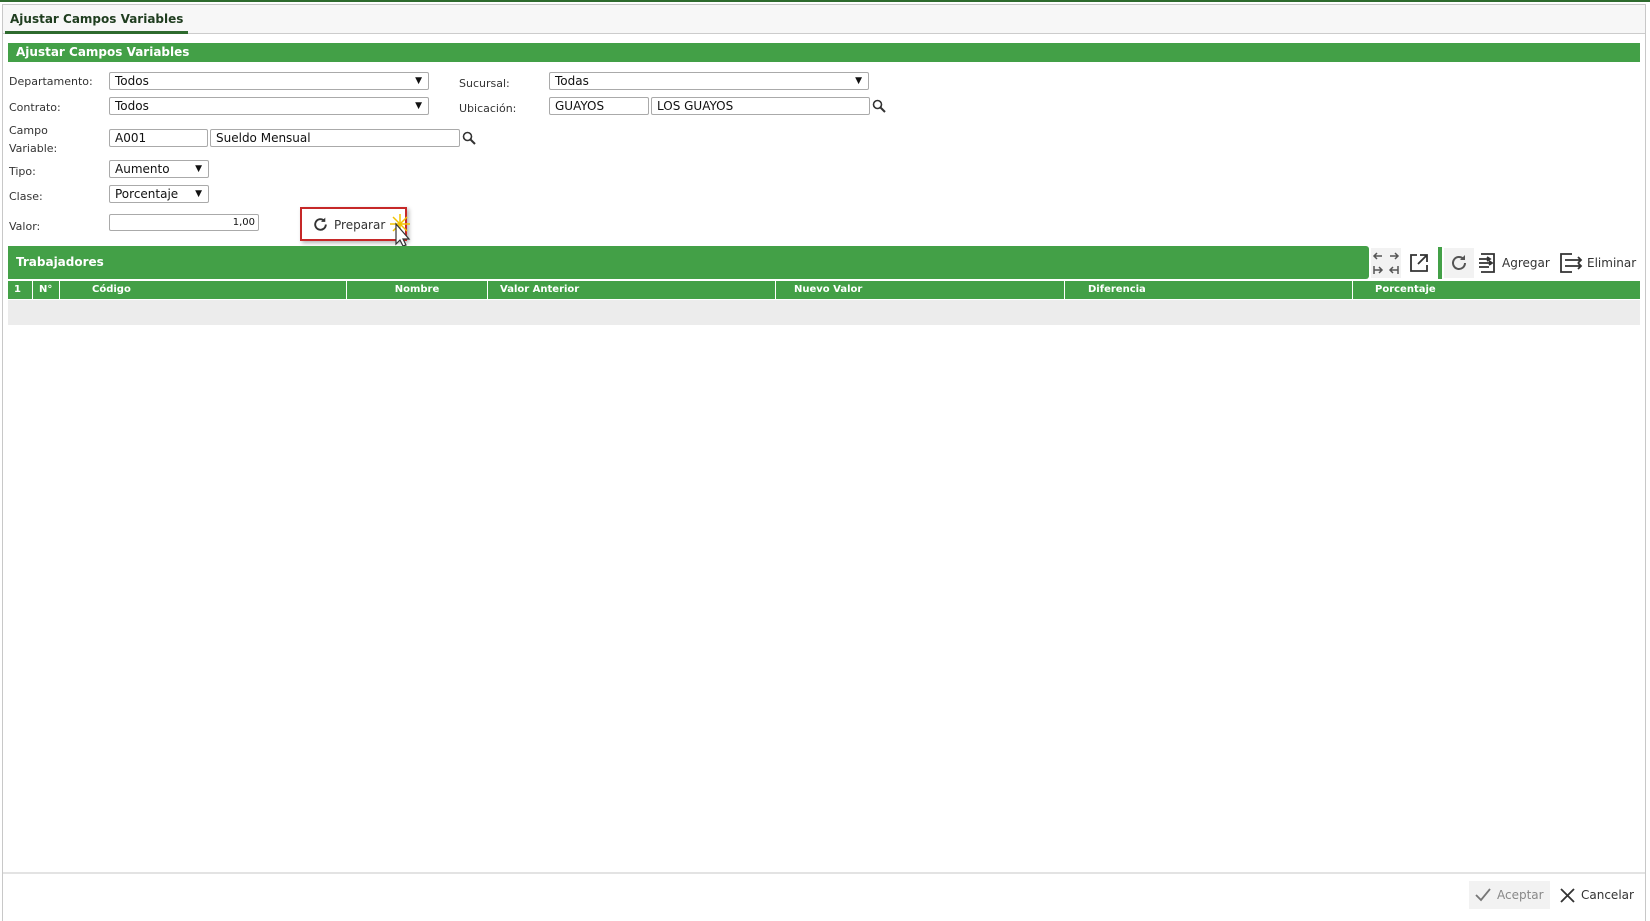  Describe the element at coordinates (25, 226) in the screenshot. I see `valor-label: Valor:` at that location.